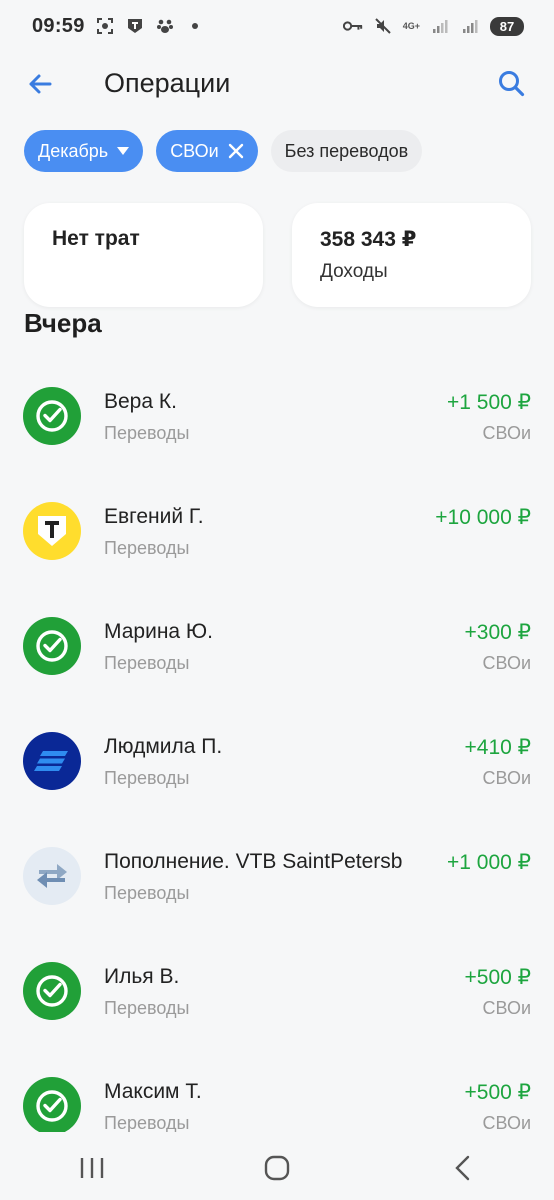  I want to click on filter-chips: Декабрь СВОи Без переводов, so click(223, 151).